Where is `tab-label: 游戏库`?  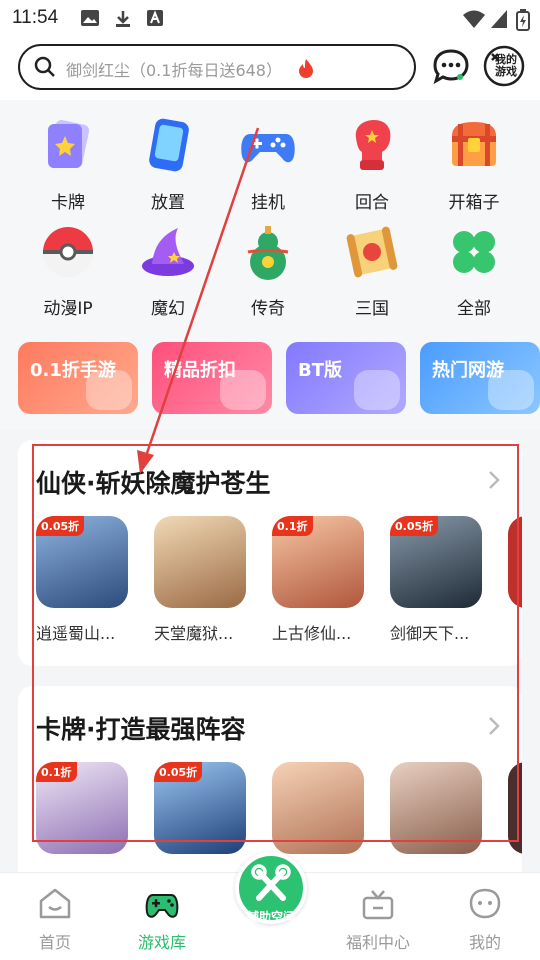
tab-label: 游戏库 is located at coordinates (161, 942).